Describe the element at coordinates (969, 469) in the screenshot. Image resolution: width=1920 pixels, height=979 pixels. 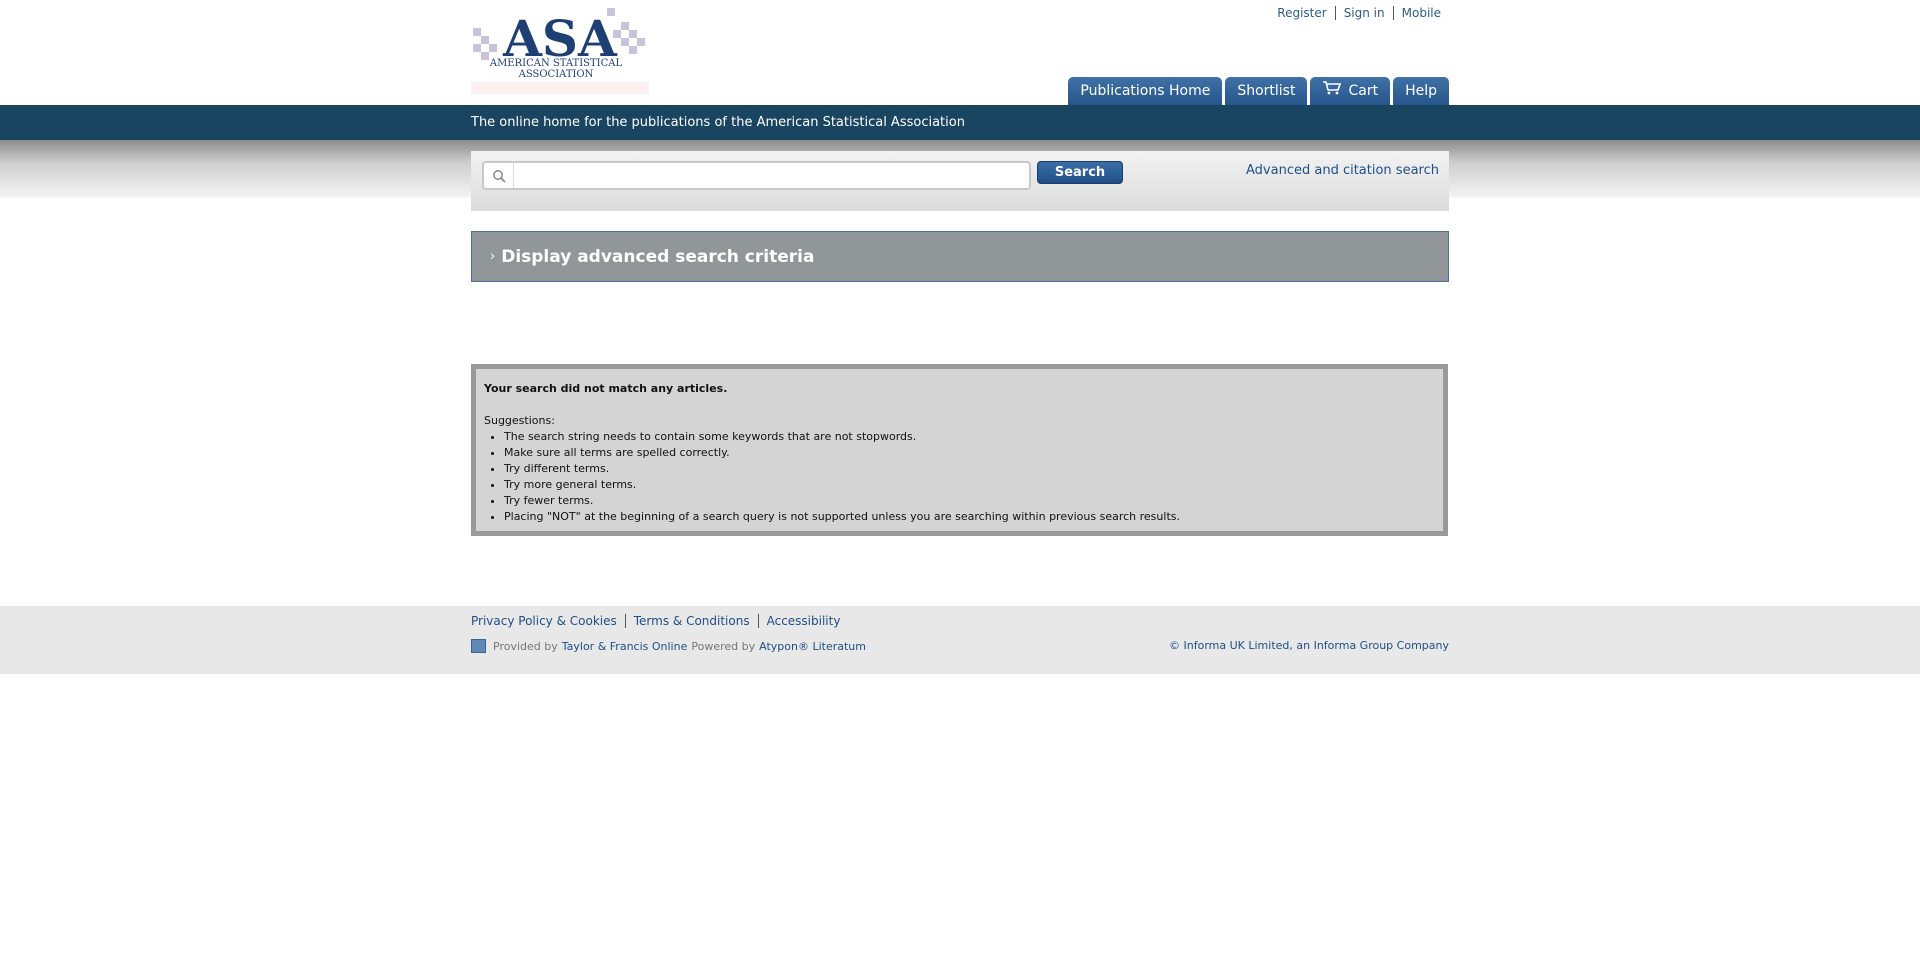
I see `list-item: Try different terms.` at that location.